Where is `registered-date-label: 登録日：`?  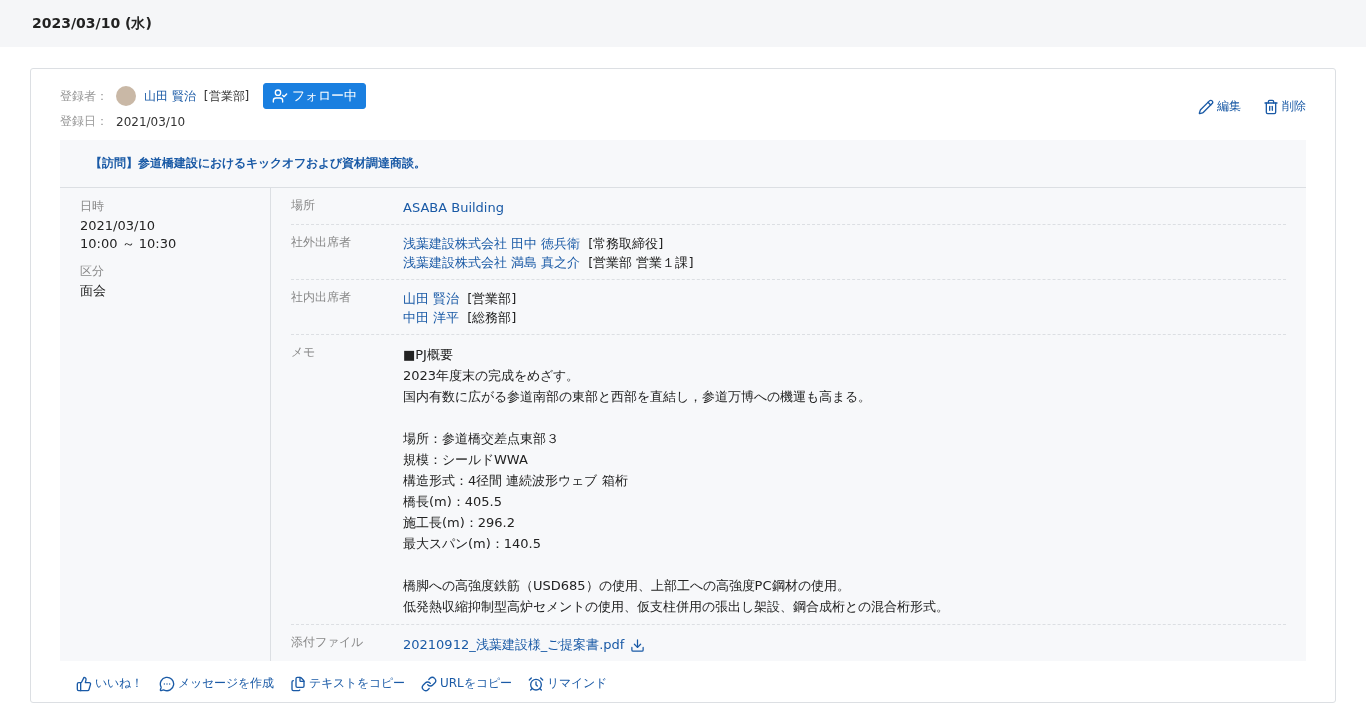 registered-date-label: 登録日： is located at coordinates (84, 121).